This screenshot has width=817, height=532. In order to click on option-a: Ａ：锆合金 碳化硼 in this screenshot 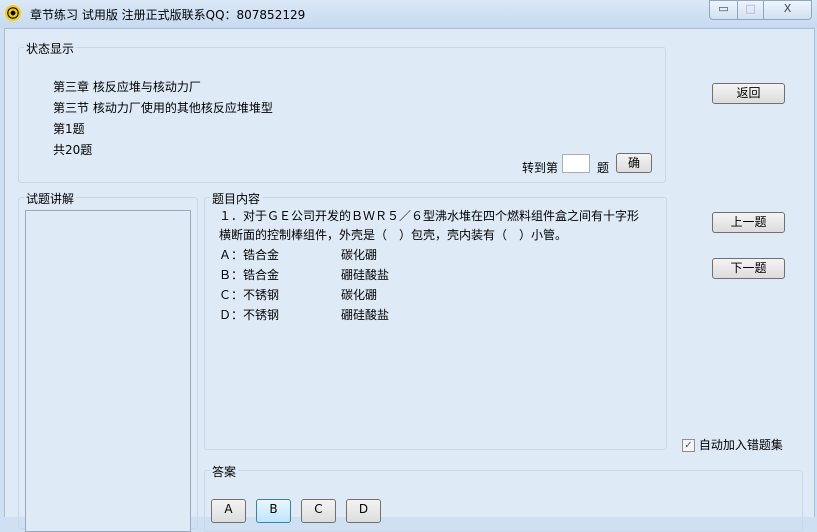, I will do `click(298, 254)`.